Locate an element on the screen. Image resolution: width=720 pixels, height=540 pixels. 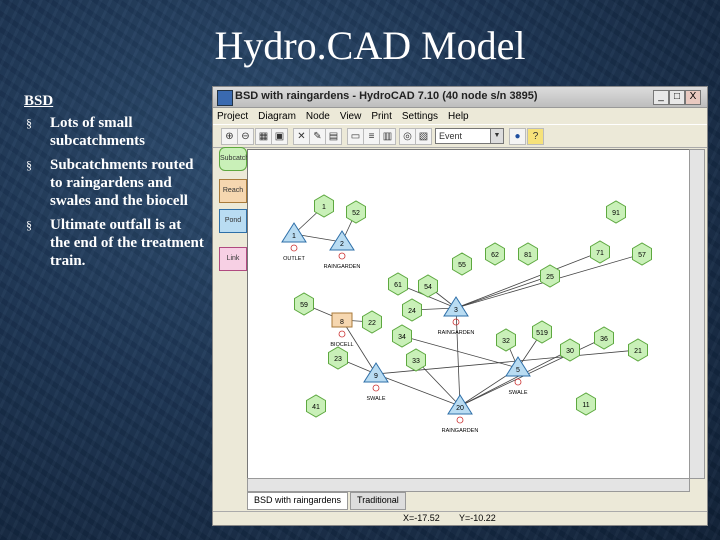
toolbar: ⊕ ⊖ ▦ ▣ ✕ ✎ ▤ ▭ ≡ ▥ ◎ ▧ Event ▼ ● ? is located at coordinates (460, 136).